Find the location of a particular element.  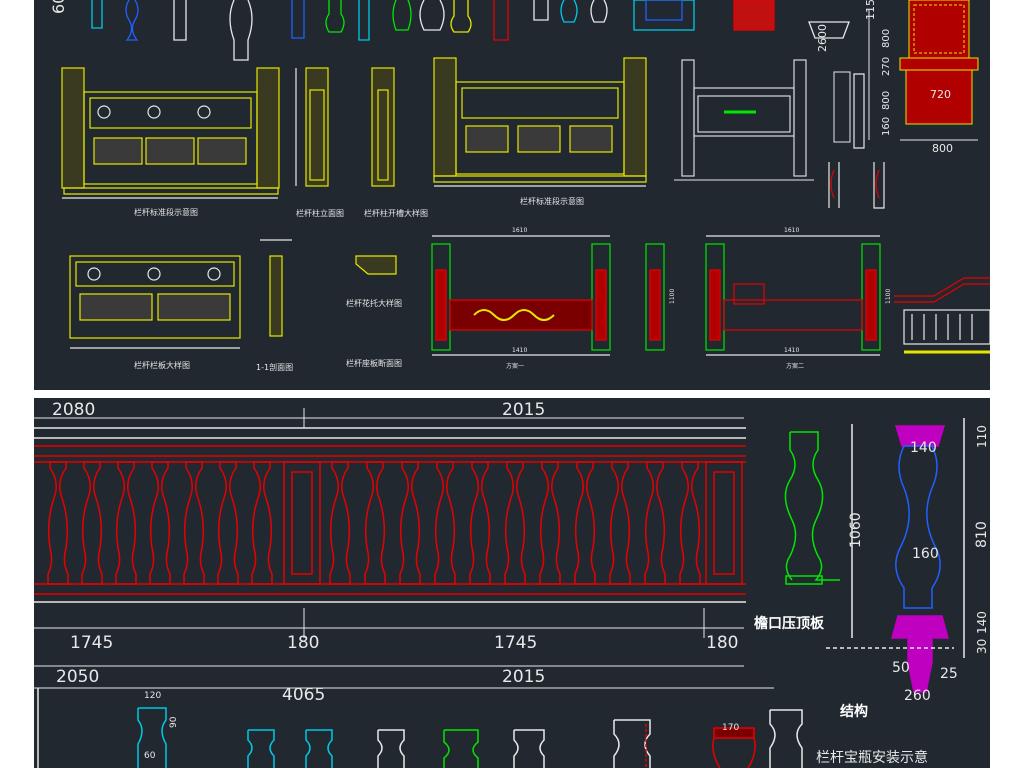

dim-2050: 2050 is located at coordinates (77, 677).